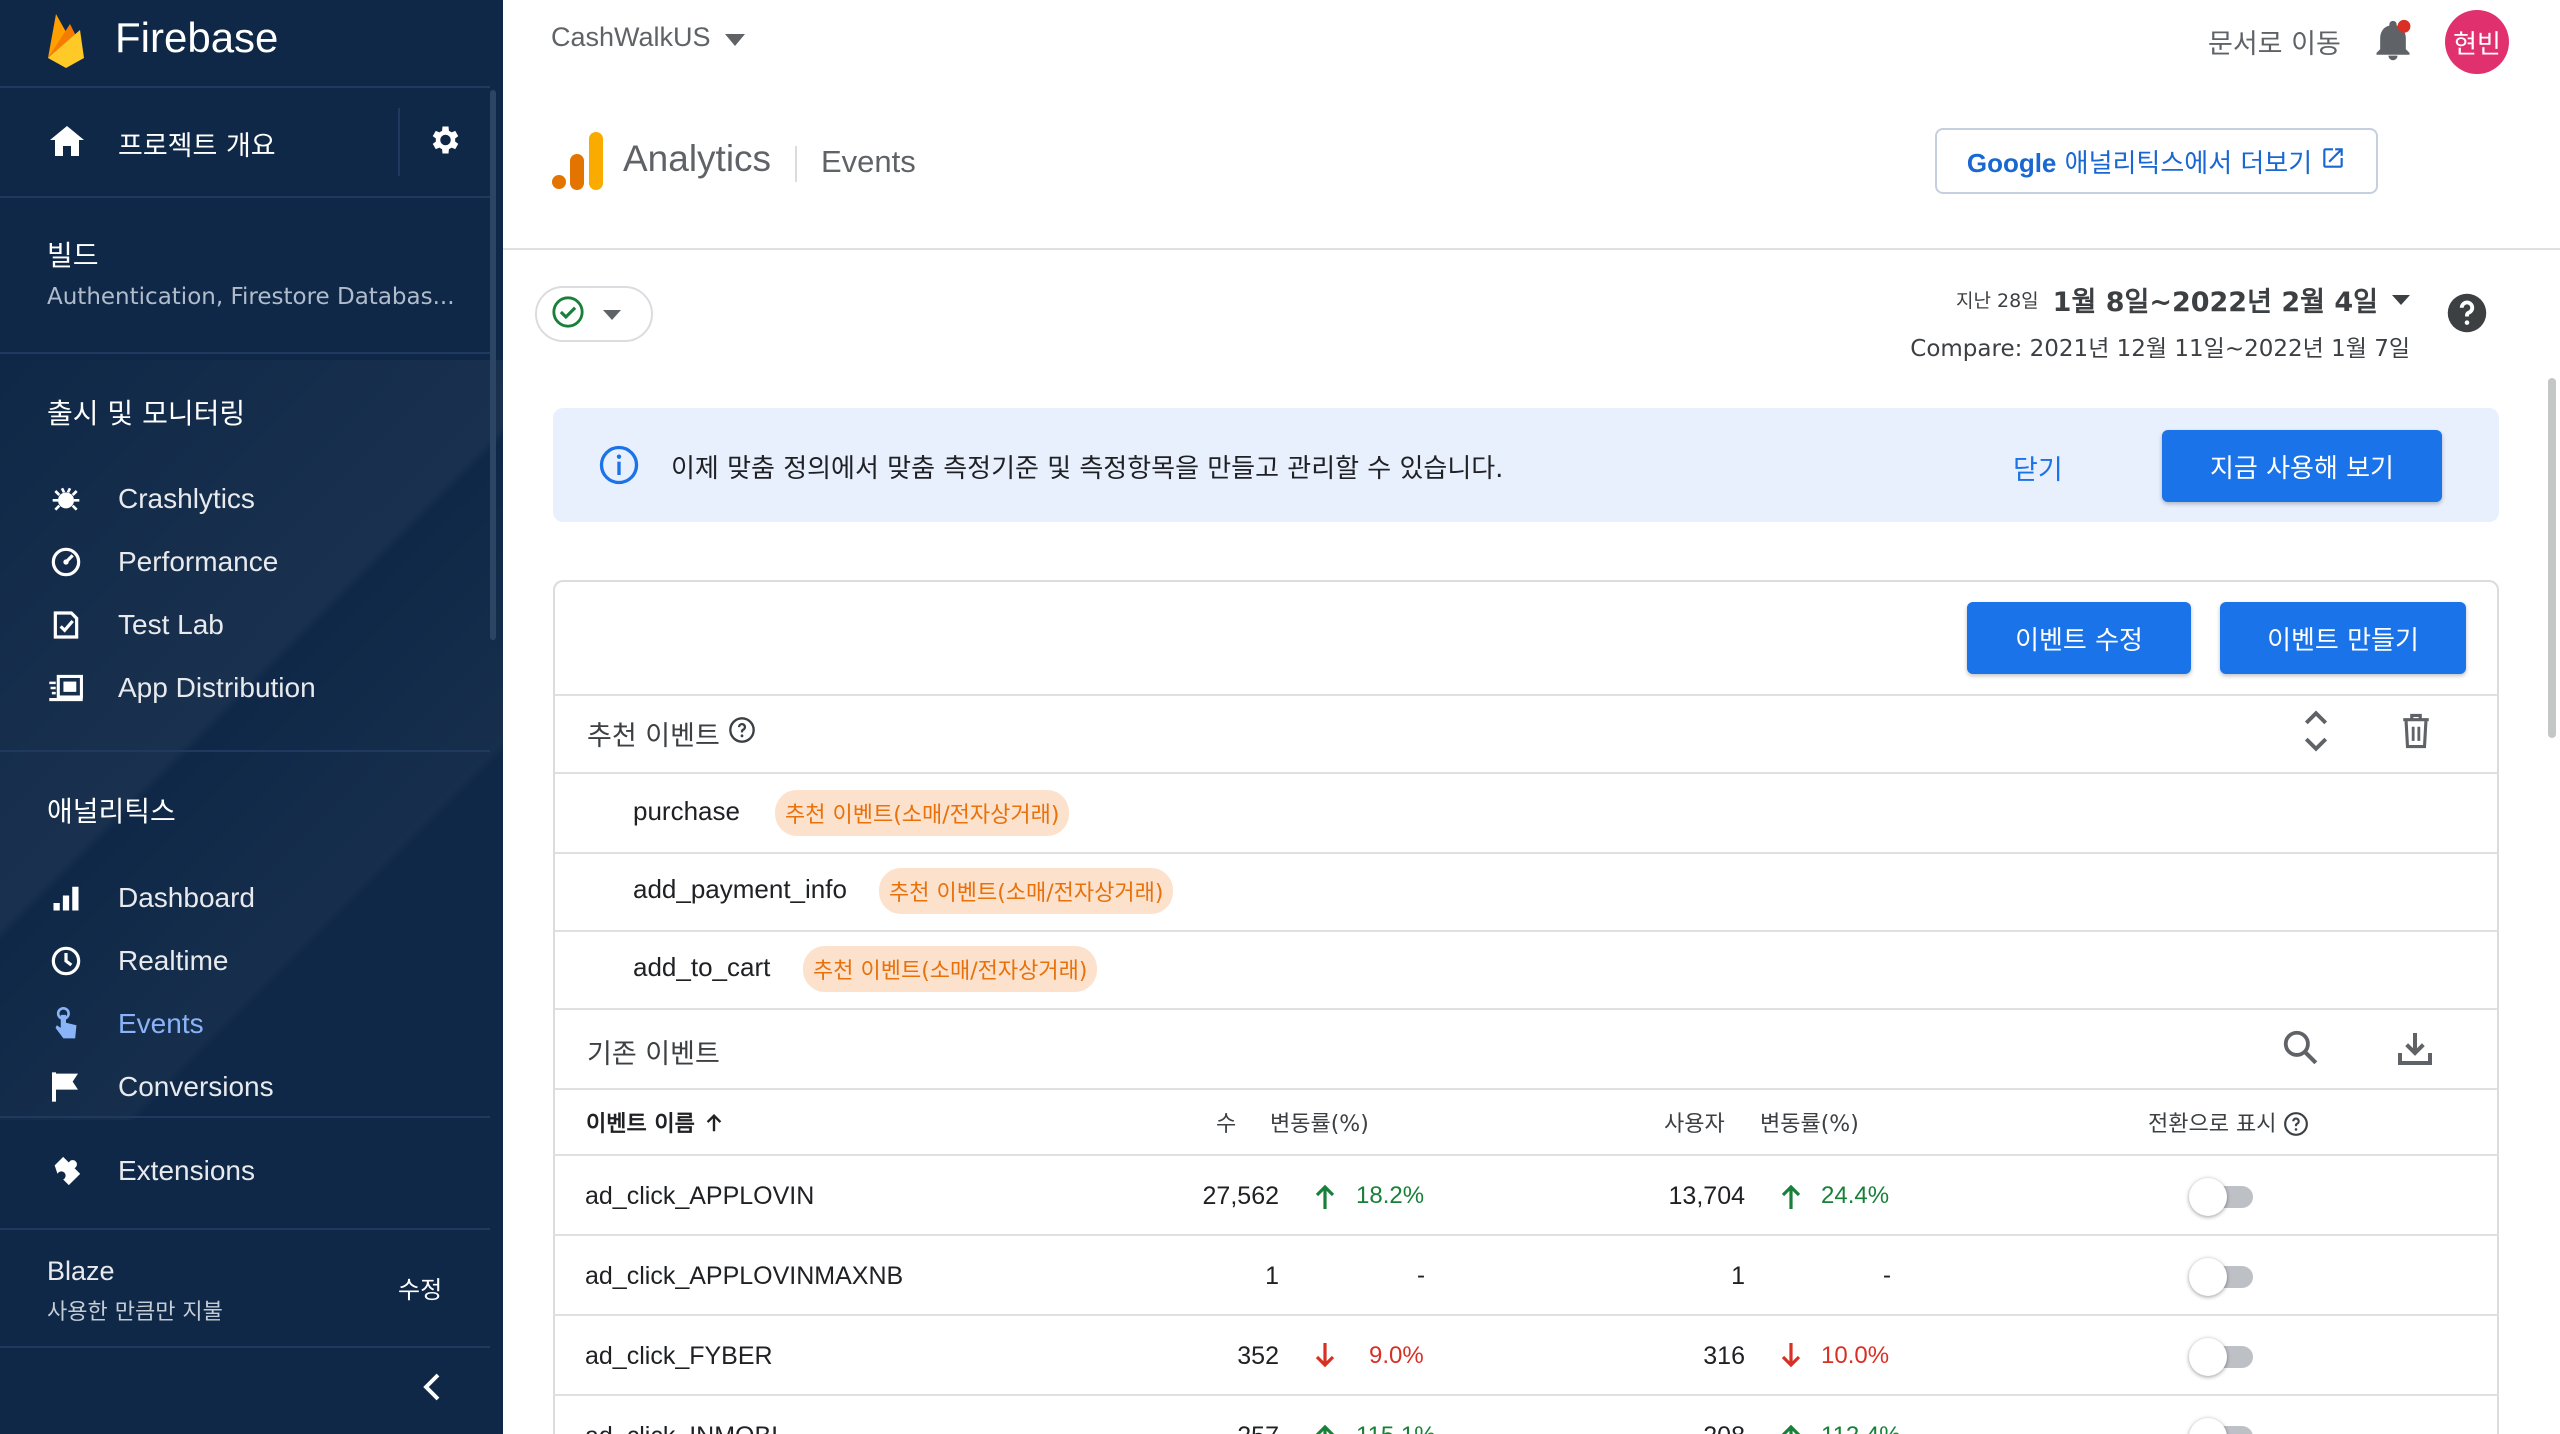  Describe the element at coordinates (2079, 638) in the screenshot. I see `edit-events-button: 이벤트 수정` at that location.